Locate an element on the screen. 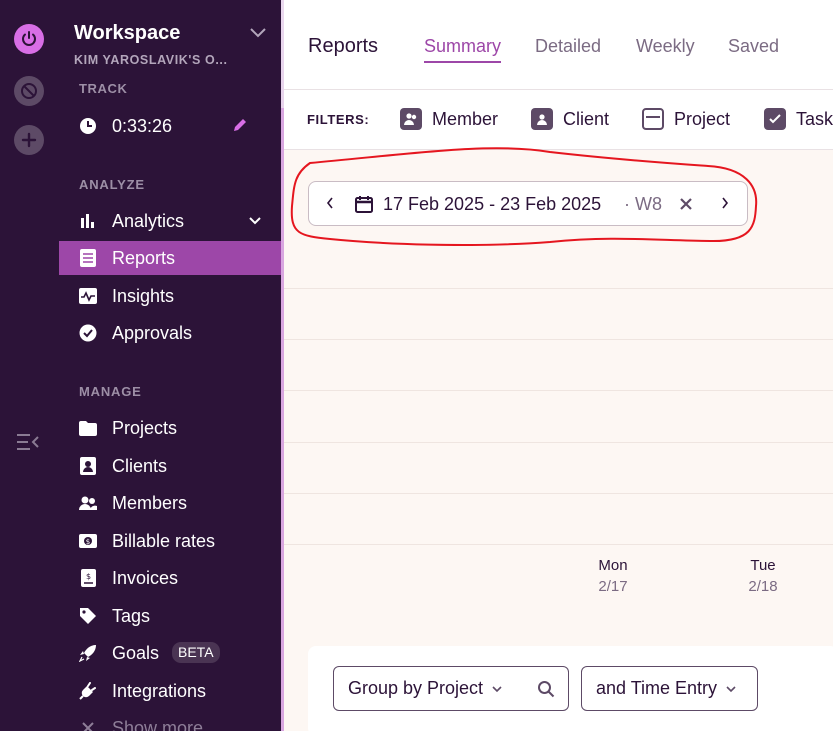 The height and width of the screenshot is (731, 833). filter-project: Project is located at coordinates (686, 119).